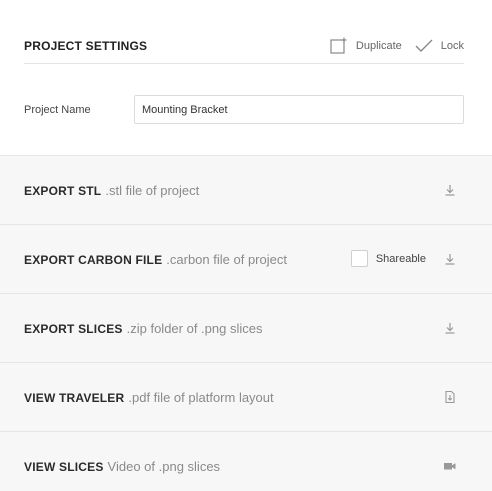 This screenshot has width=492, height=491. I want to click on project-name-input, so click(299, 109).